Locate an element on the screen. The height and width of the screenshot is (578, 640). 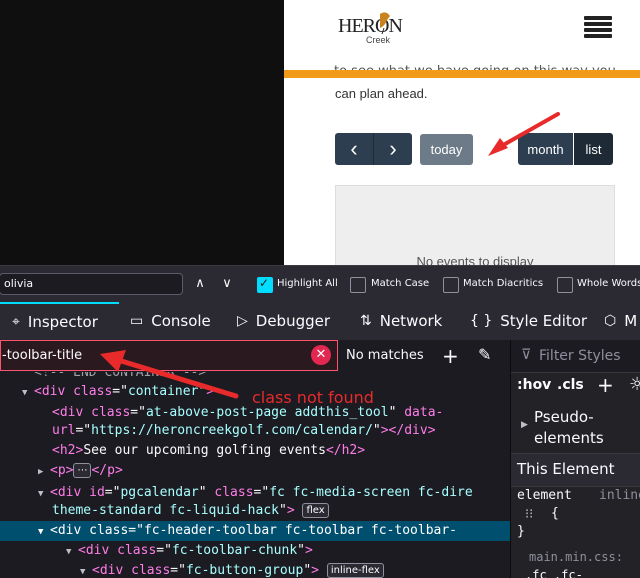
network-icon: ⇅ is located at coordinates (366, 321).